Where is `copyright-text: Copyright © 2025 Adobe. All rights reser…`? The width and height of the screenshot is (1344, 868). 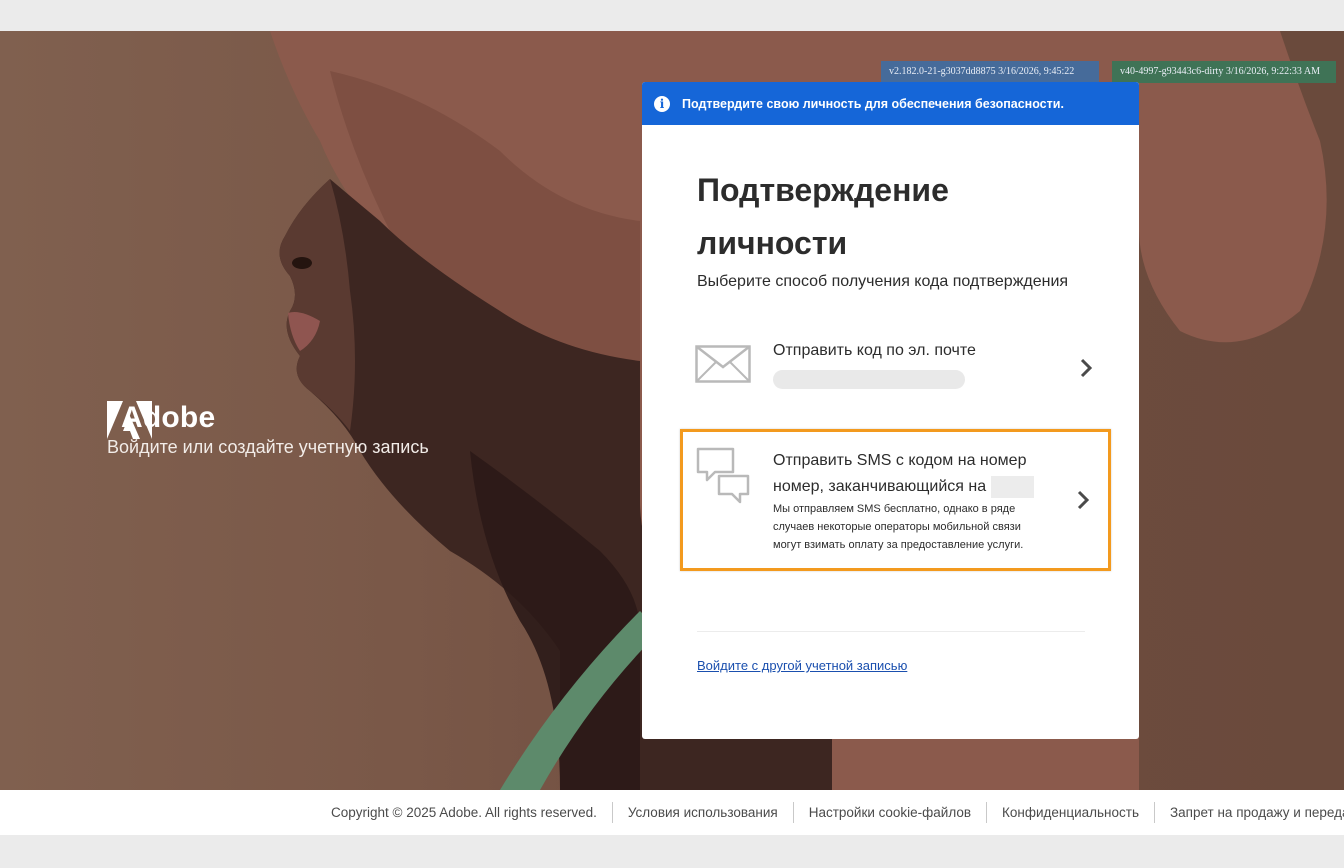 copyright-text: Copyright © 2025 Adobe. All rights reser… is located at coordinates (464, 812).